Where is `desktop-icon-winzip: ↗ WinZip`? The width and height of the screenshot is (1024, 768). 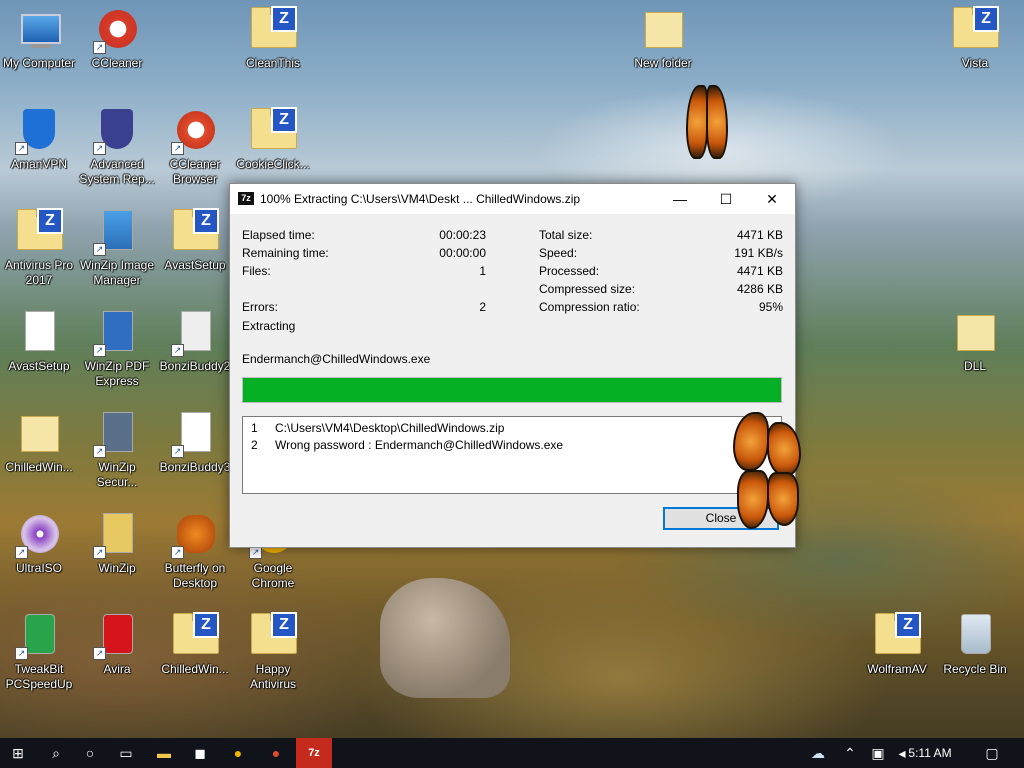
desktop-icon-winzip: ↗ WinZip is located at coordinates (117, 552).